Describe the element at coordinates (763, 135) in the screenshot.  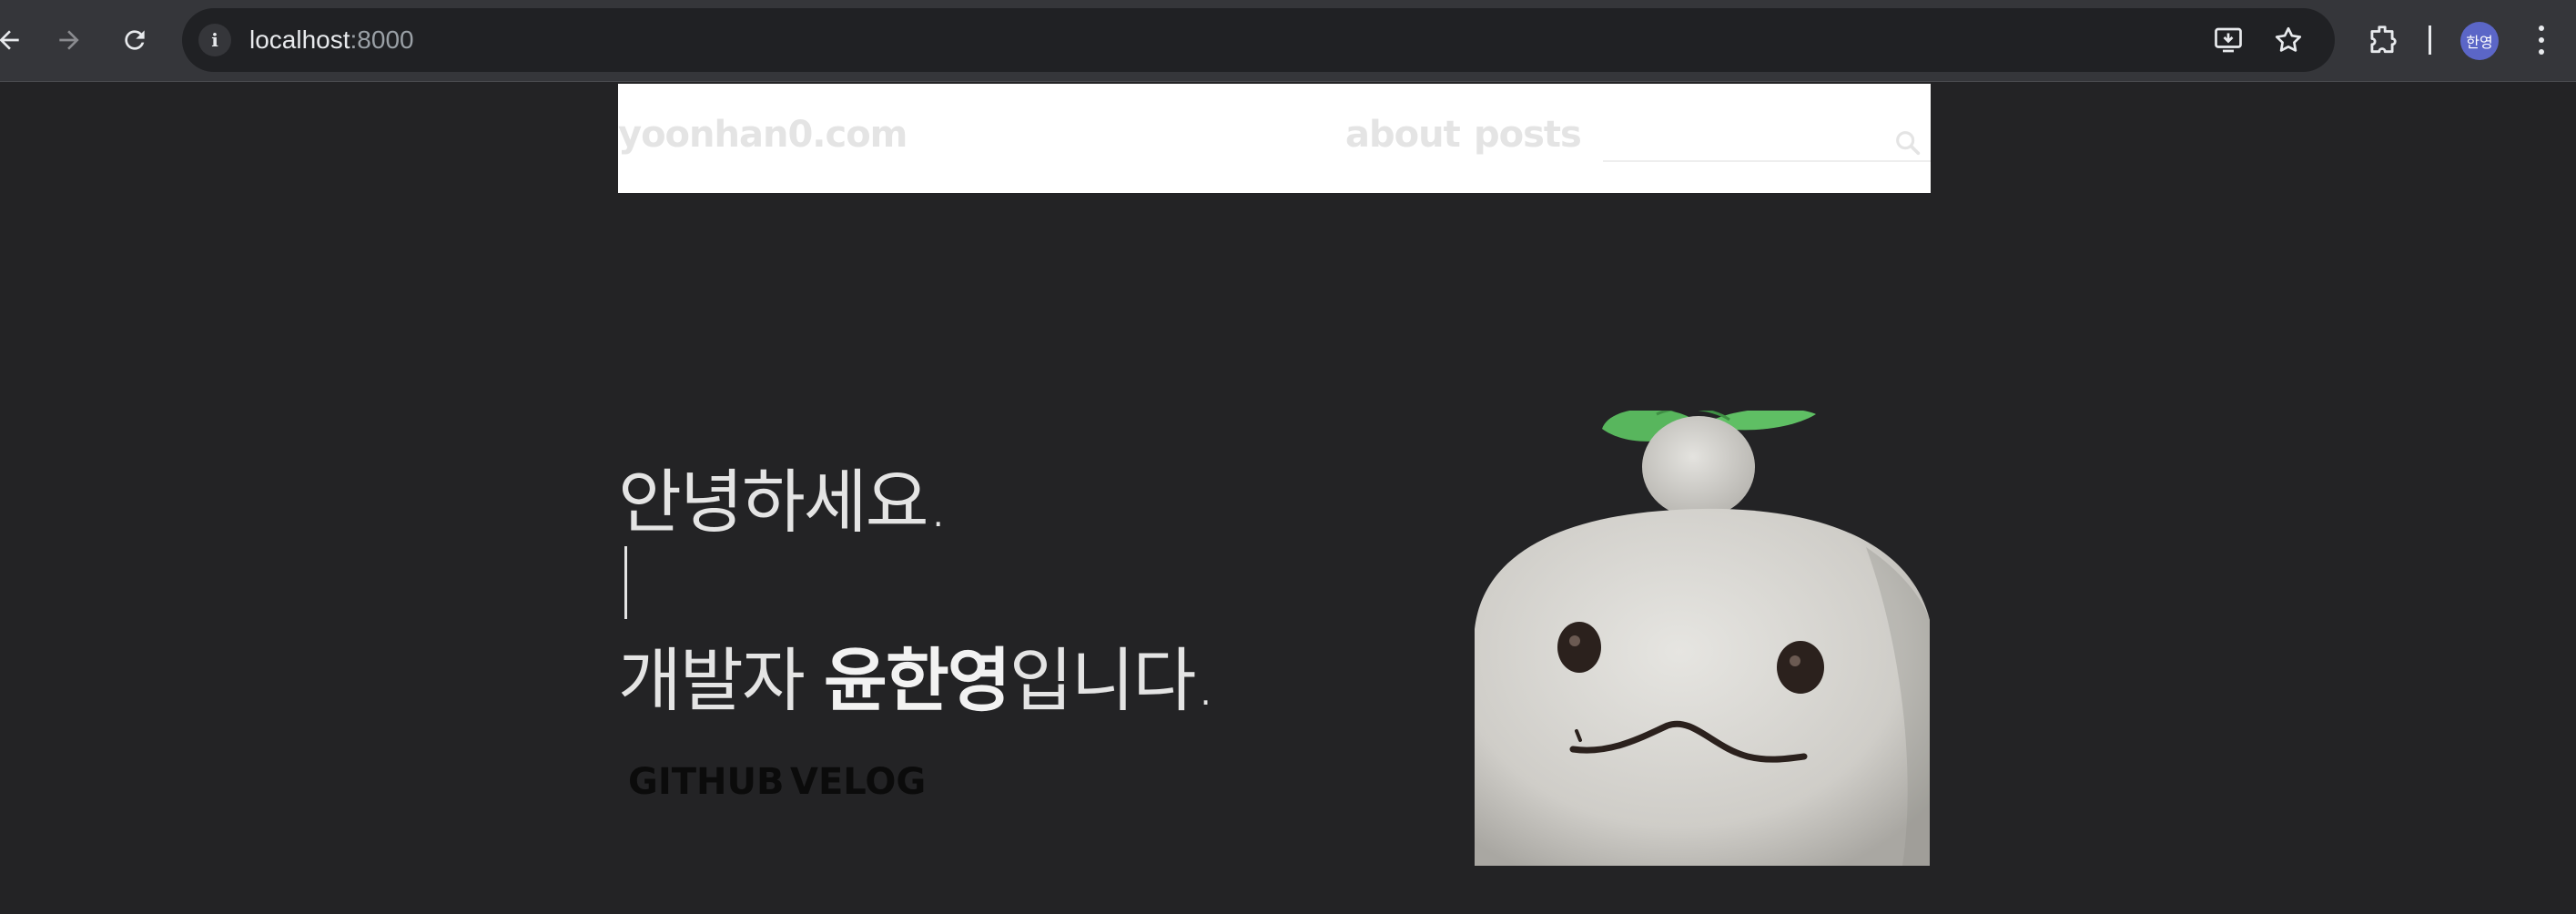
I see `site-brand: yoonhan0.com` at that location.